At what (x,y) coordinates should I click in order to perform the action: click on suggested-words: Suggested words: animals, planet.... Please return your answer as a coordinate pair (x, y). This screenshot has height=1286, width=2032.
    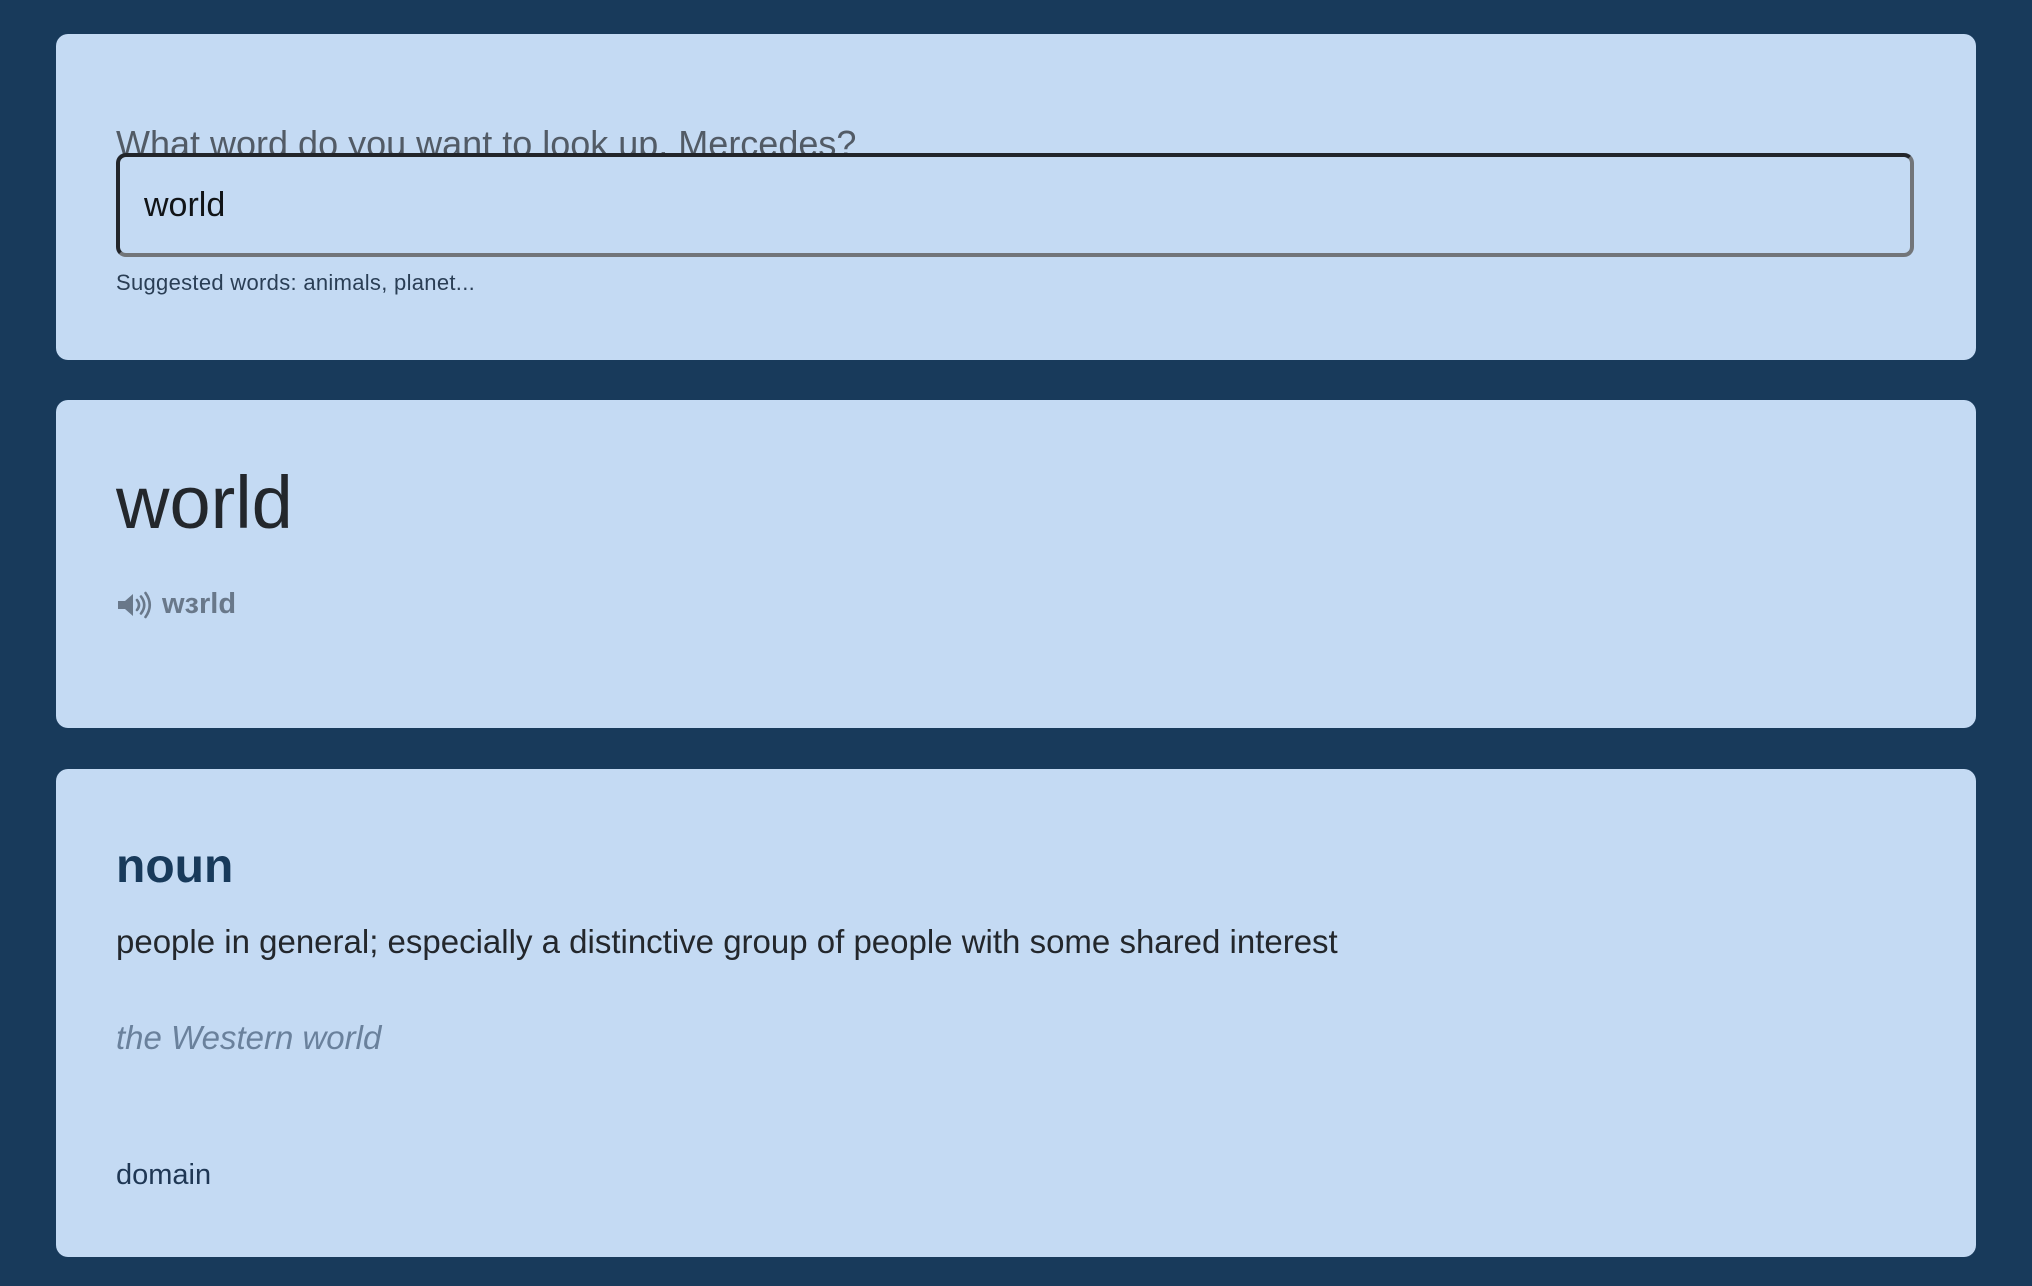
    Looking at the image, I should click on (296, 282).